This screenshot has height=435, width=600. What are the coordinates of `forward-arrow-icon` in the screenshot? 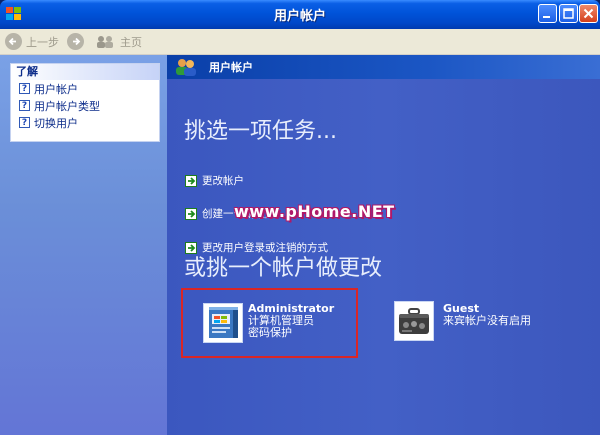 It's located at (75, 41).